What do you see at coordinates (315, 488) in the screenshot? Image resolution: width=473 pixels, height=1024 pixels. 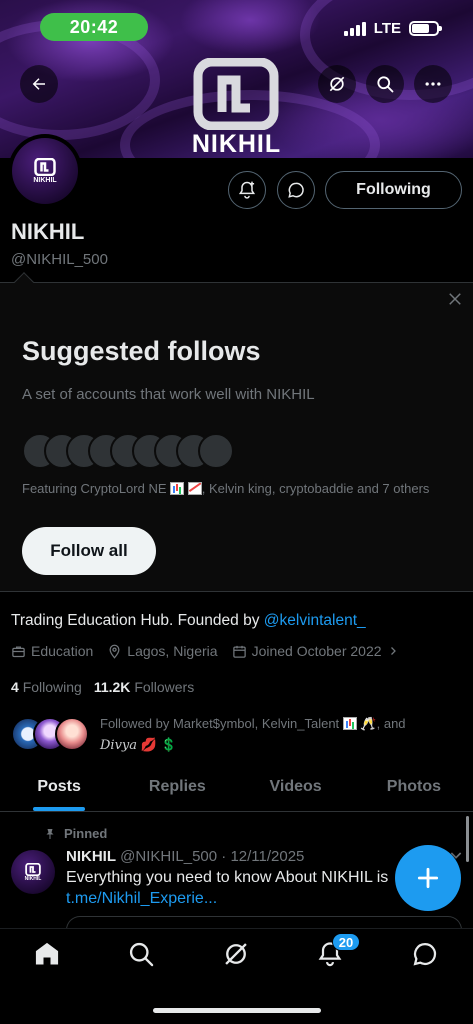 I see `featuring-suffix: , Kelvin king, cryptobaddie and 7 others` at bounding box center [315, 488].